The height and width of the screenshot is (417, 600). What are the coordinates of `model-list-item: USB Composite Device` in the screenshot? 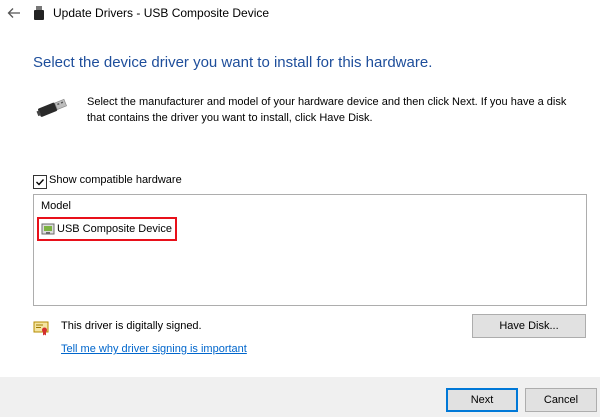 It's located at (107, 229).